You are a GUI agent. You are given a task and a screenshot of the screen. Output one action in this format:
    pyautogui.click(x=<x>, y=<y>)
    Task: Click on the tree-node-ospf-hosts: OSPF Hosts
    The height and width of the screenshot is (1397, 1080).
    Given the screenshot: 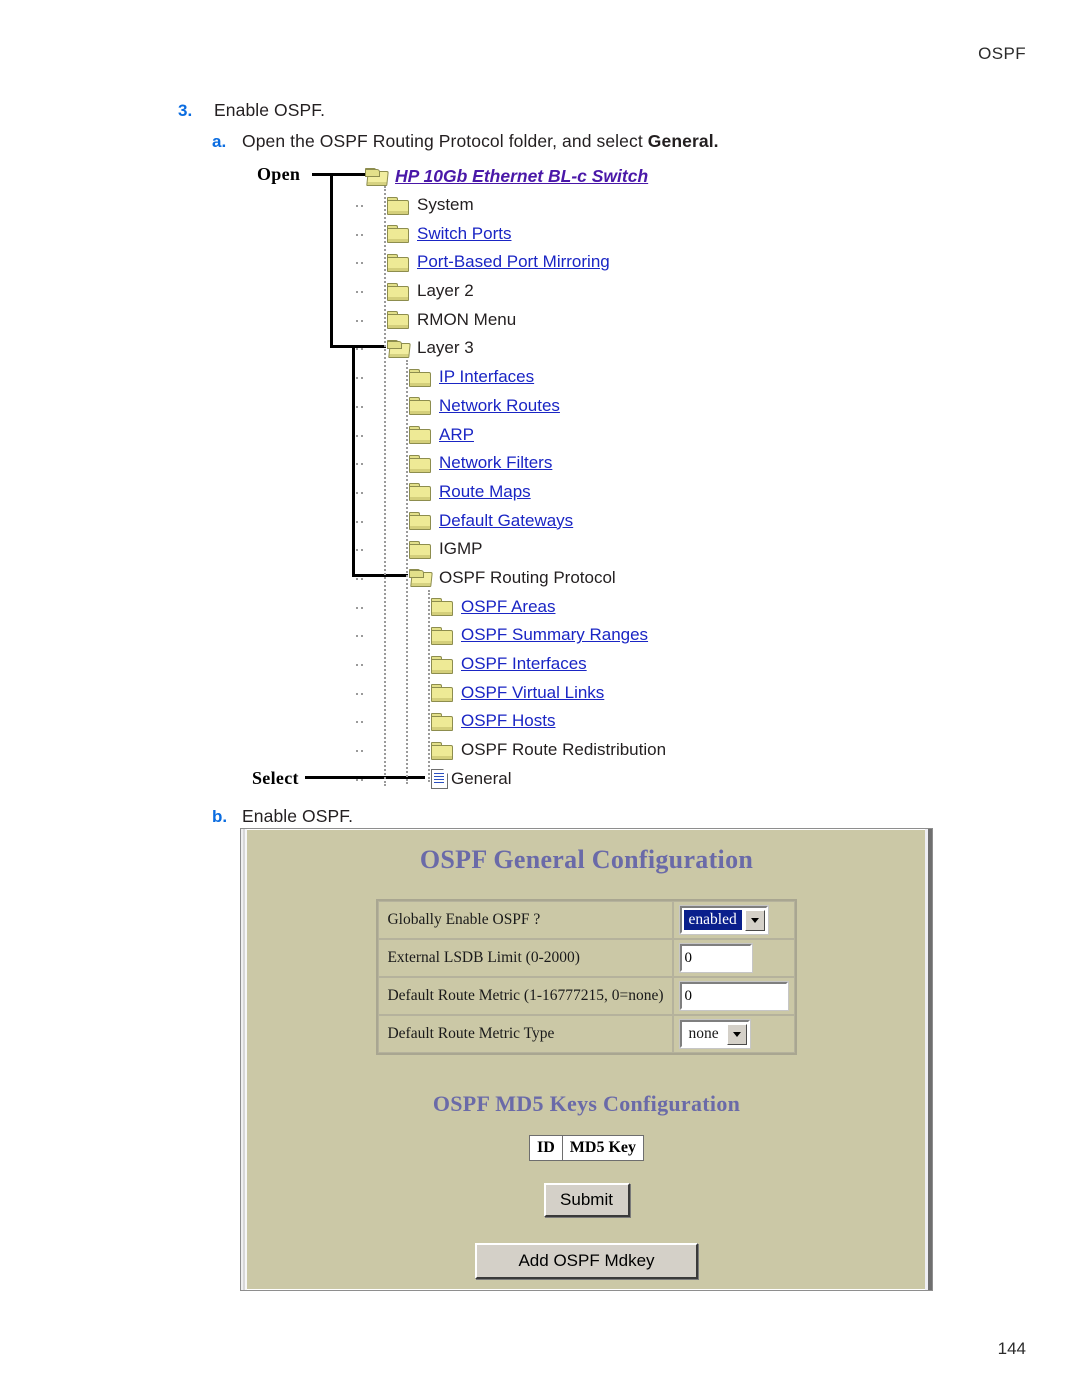 What is the action you would take?
    pyautogui.click(x=640, y=721)
    